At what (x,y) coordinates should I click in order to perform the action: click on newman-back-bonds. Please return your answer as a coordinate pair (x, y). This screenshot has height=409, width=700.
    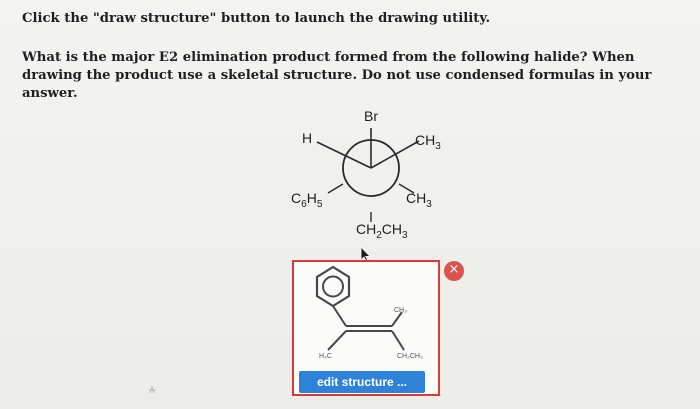
    Looking at the image, I should click on (371, 202).